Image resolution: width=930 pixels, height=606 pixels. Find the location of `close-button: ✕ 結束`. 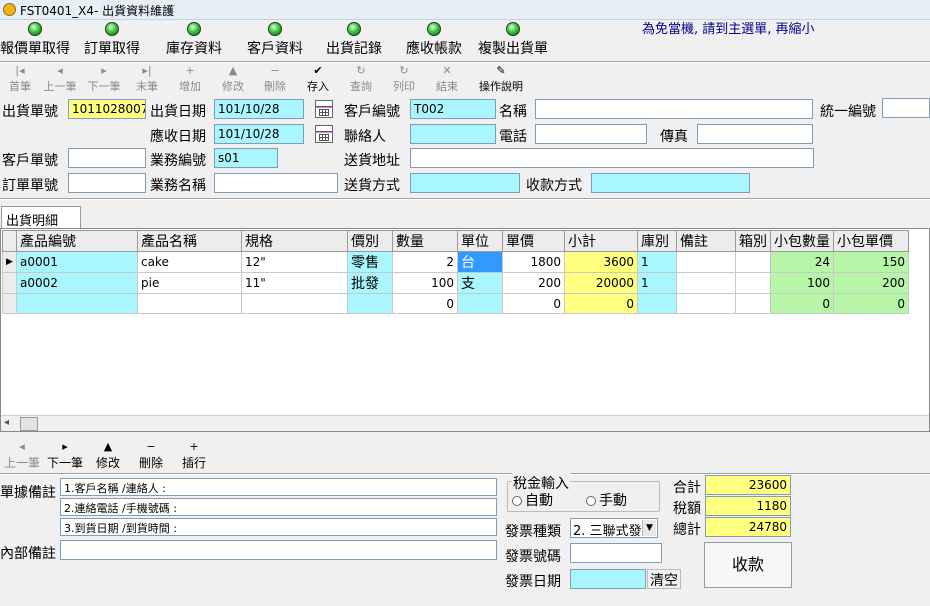

close-button: ✕ 結束 is located at coordinates (447, 79).